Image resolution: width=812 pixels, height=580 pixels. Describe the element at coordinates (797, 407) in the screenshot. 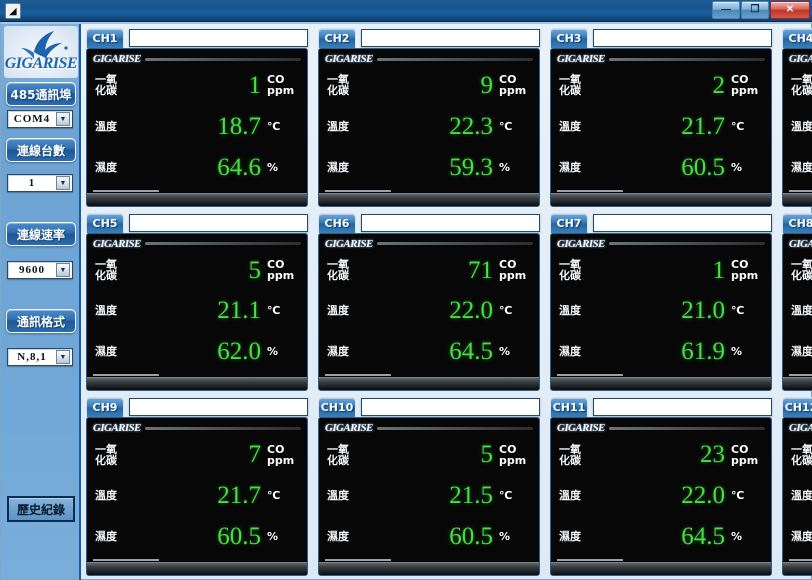

I see `channel-tab-ch12: CH12` at that location.